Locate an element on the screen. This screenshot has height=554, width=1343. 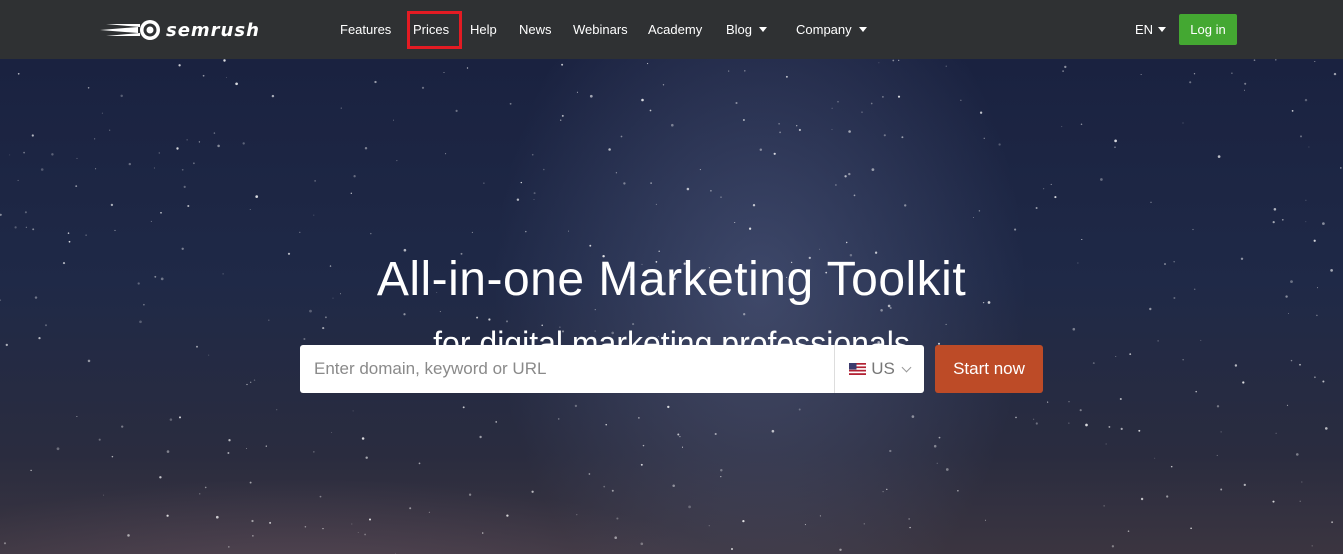
nav-news: News is located at coordinates (535, 29).